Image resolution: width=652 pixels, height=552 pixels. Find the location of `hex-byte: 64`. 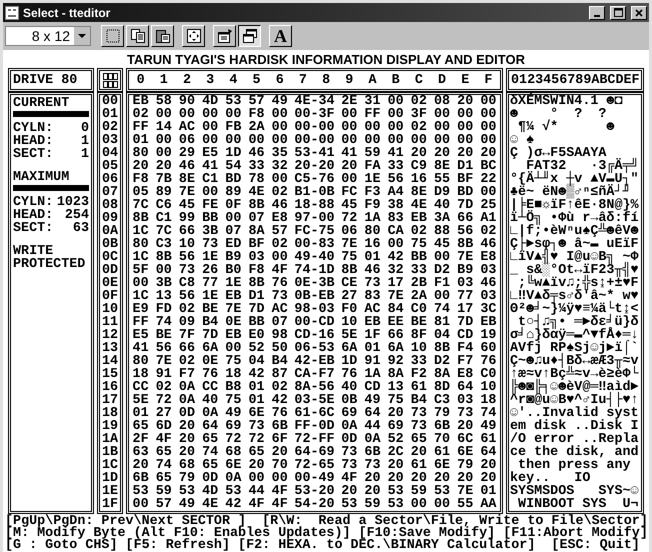

hex-byte: 64 is located at coordinates (488, 452).